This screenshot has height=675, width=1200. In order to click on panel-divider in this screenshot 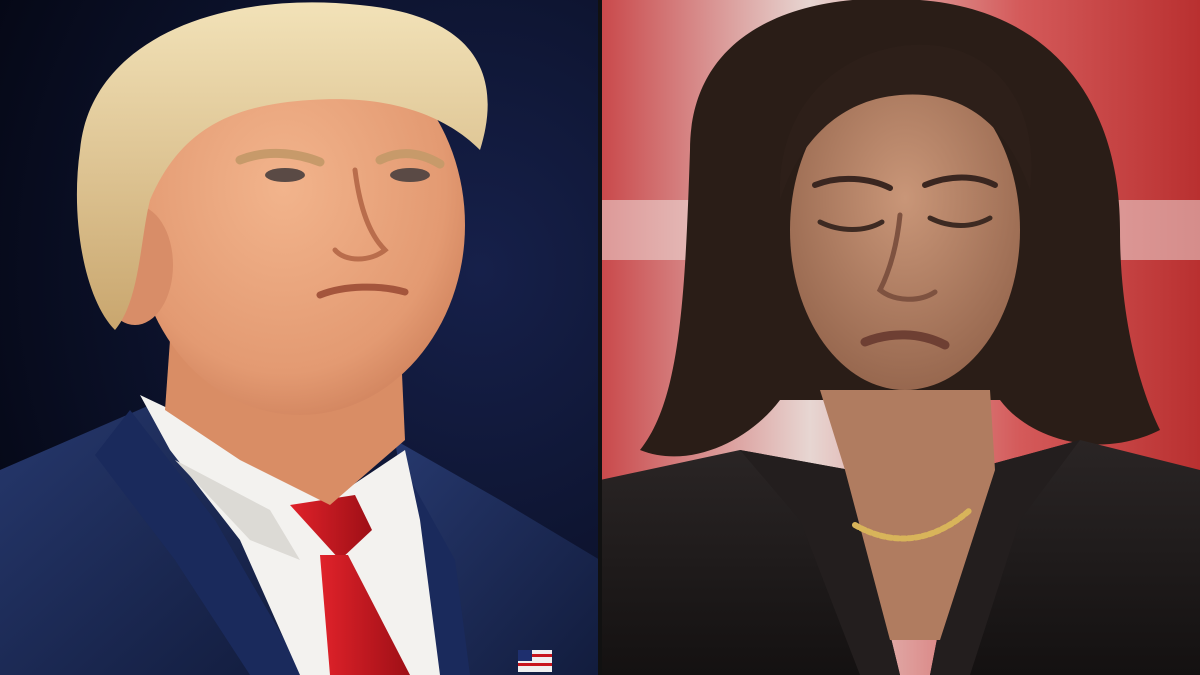, I will do `click(600, 337)`.